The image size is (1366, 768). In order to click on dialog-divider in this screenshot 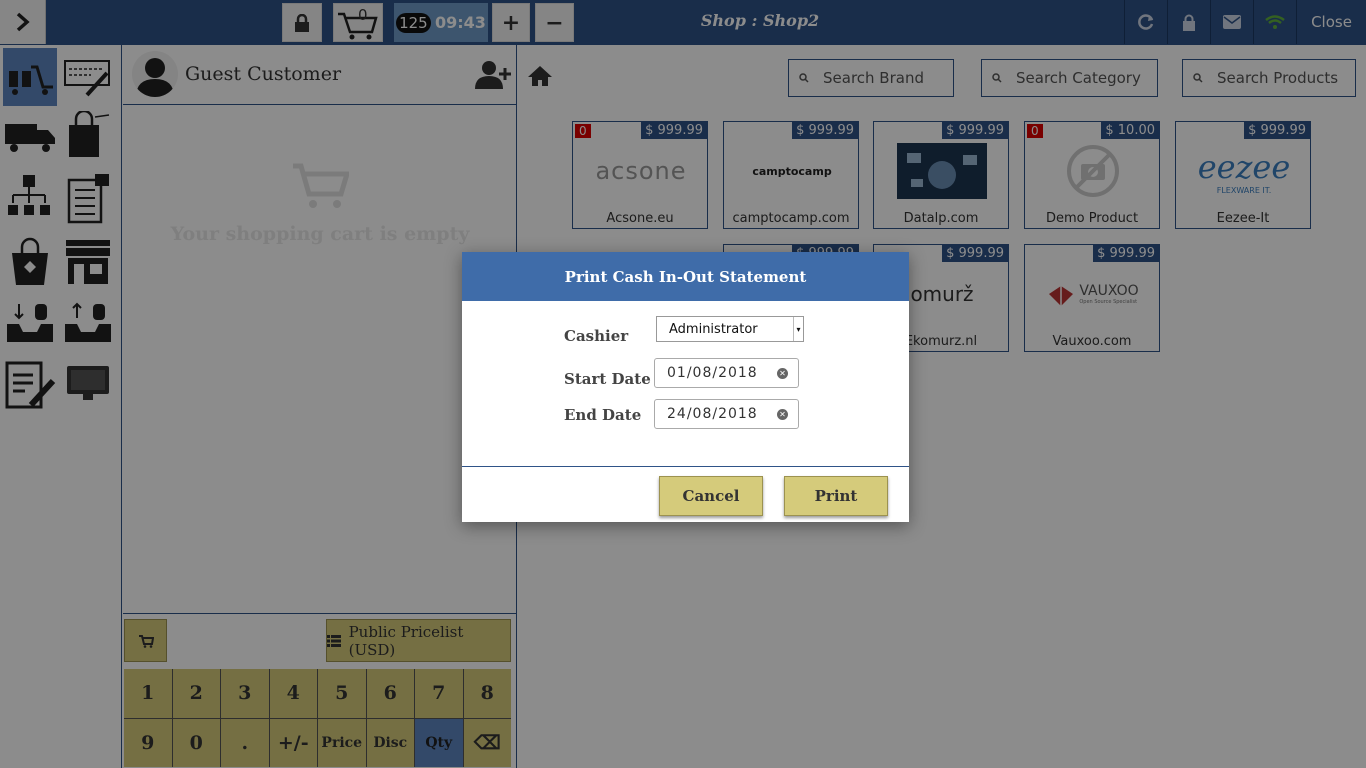, I will do `click(685, 466)`.